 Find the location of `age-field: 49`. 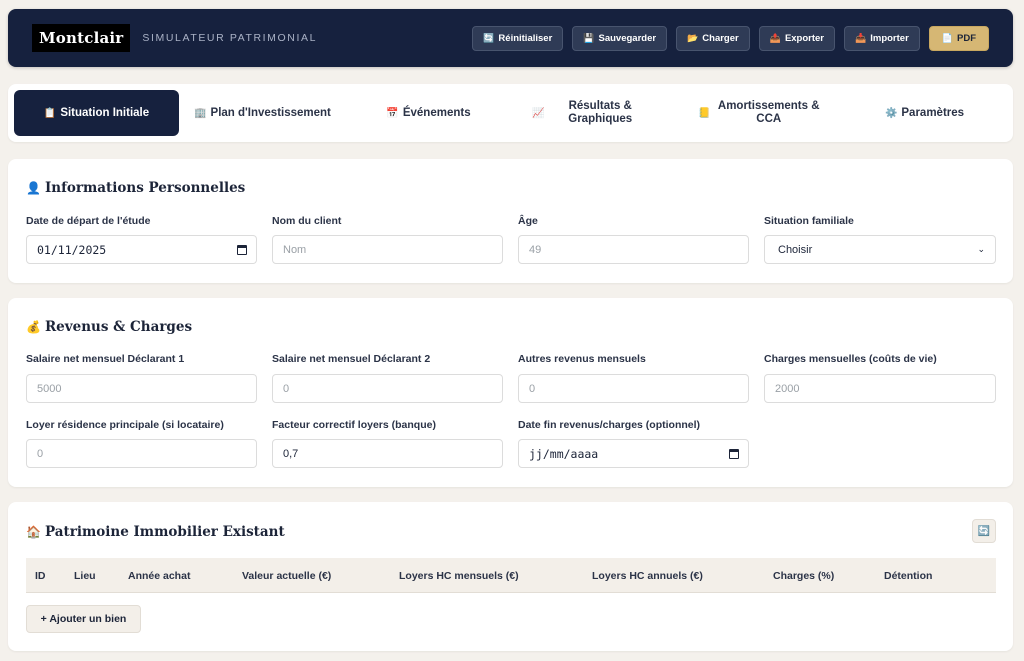

age-field: 49 is located at coordinates (633, 249).